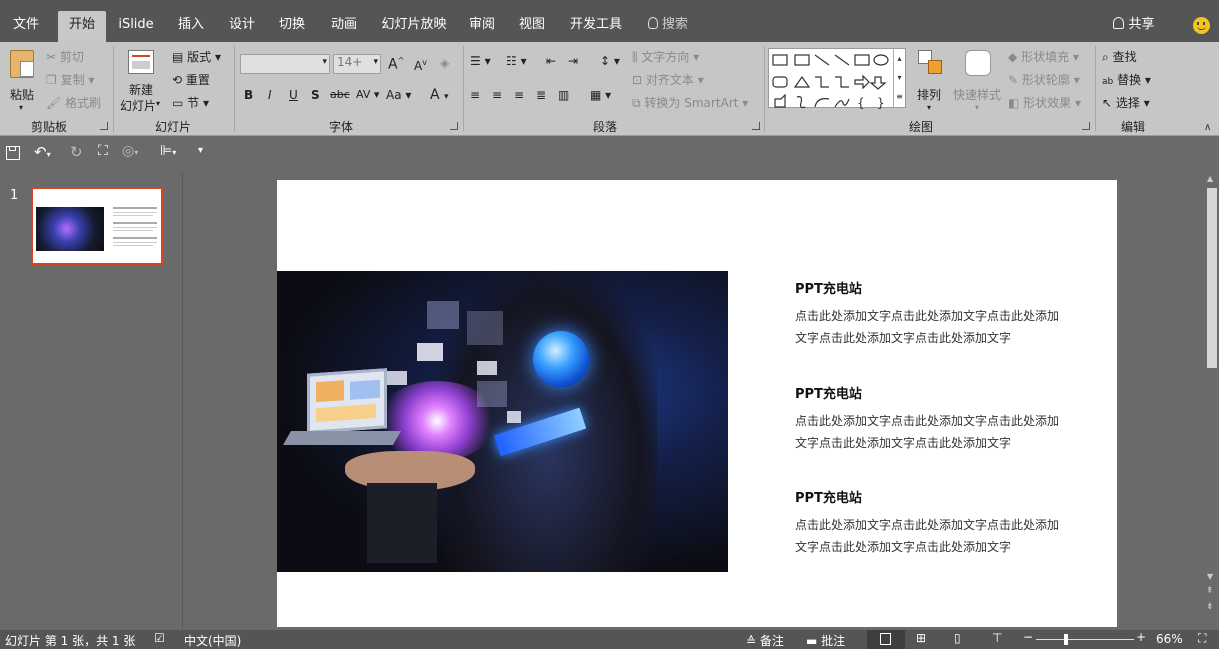  Describe the element at coordinates (997, 638) in the screenshot. I see `slideshow-view-icon: ⊤` at that location.